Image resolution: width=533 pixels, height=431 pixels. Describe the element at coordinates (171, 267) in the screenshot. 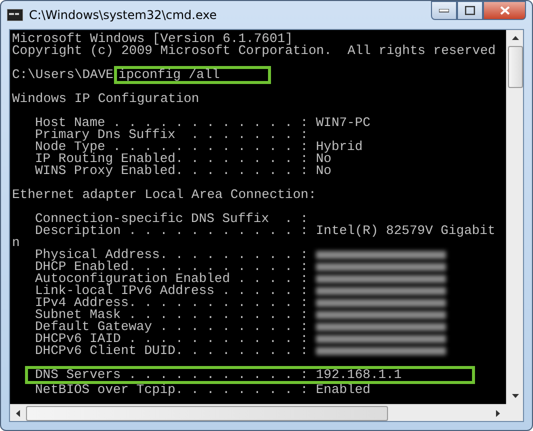

I see `terminal-line: DHCP Enabled. . . . . . . . . . . :` at that location.